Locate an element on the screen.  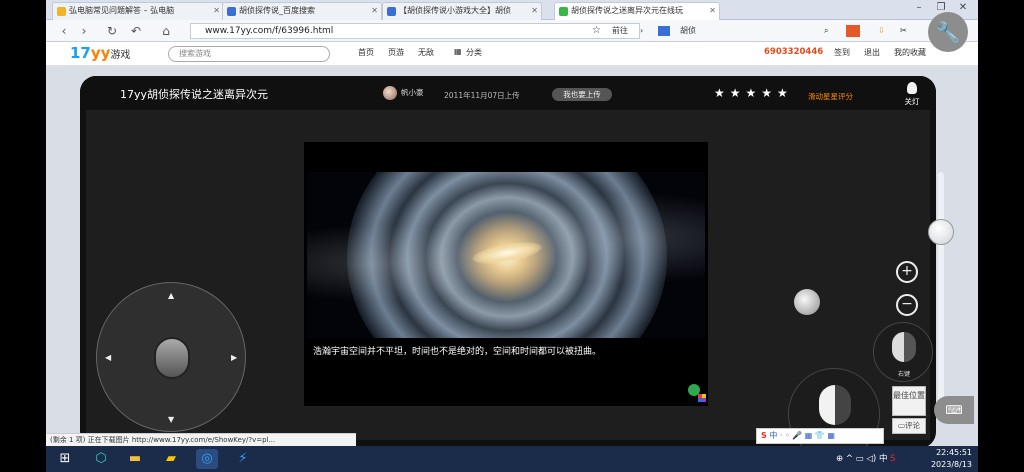
comment-label: 评论 is located at coordinates (913, 425).